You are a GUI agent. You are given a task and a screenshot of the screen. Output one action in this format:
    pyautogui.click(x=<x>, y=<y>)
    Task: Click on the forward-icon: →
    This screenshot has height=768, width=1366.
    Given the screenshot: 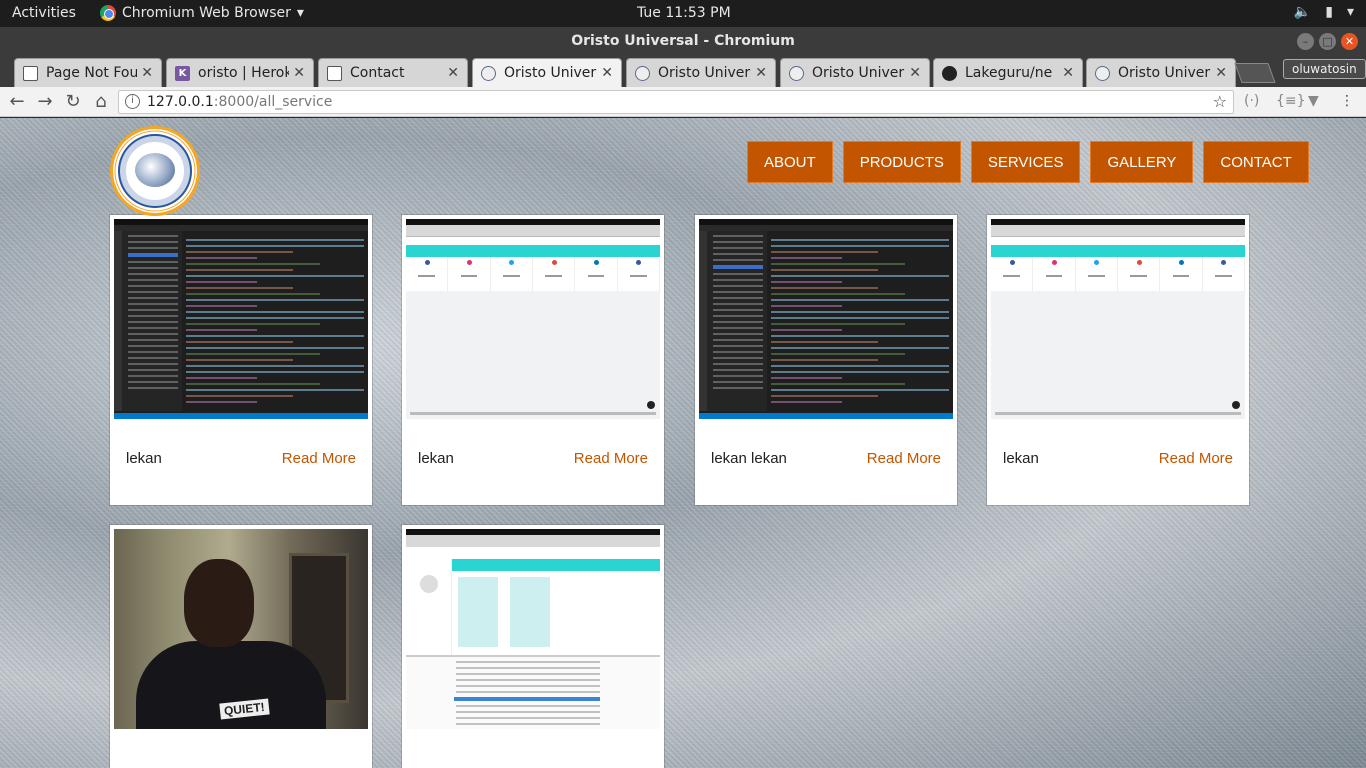 What is the action you would take?
    pyautogui.click(x=45, y=102)
    